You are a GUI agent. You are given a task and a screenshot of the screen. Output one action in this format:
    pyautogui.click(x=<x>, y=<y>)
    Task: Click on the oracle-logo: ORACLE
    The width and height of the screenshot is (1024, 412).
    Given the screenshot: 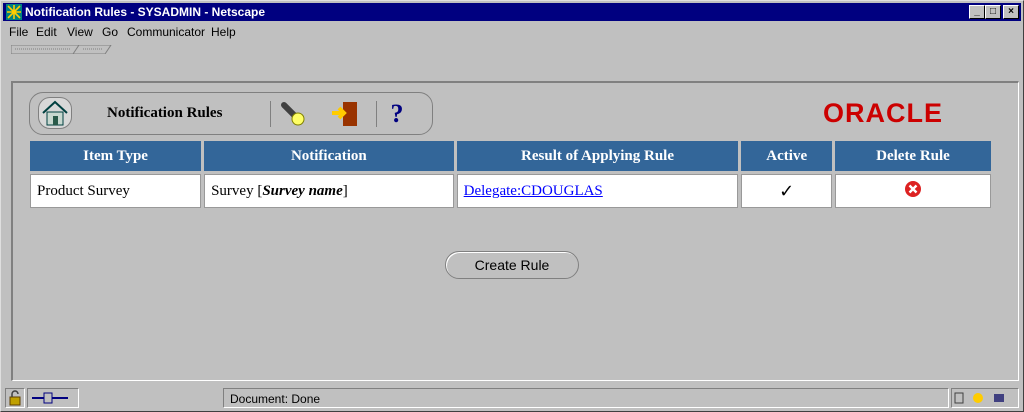 What is the action you would take?
    pyautogui.click(x=883, y=112)
    